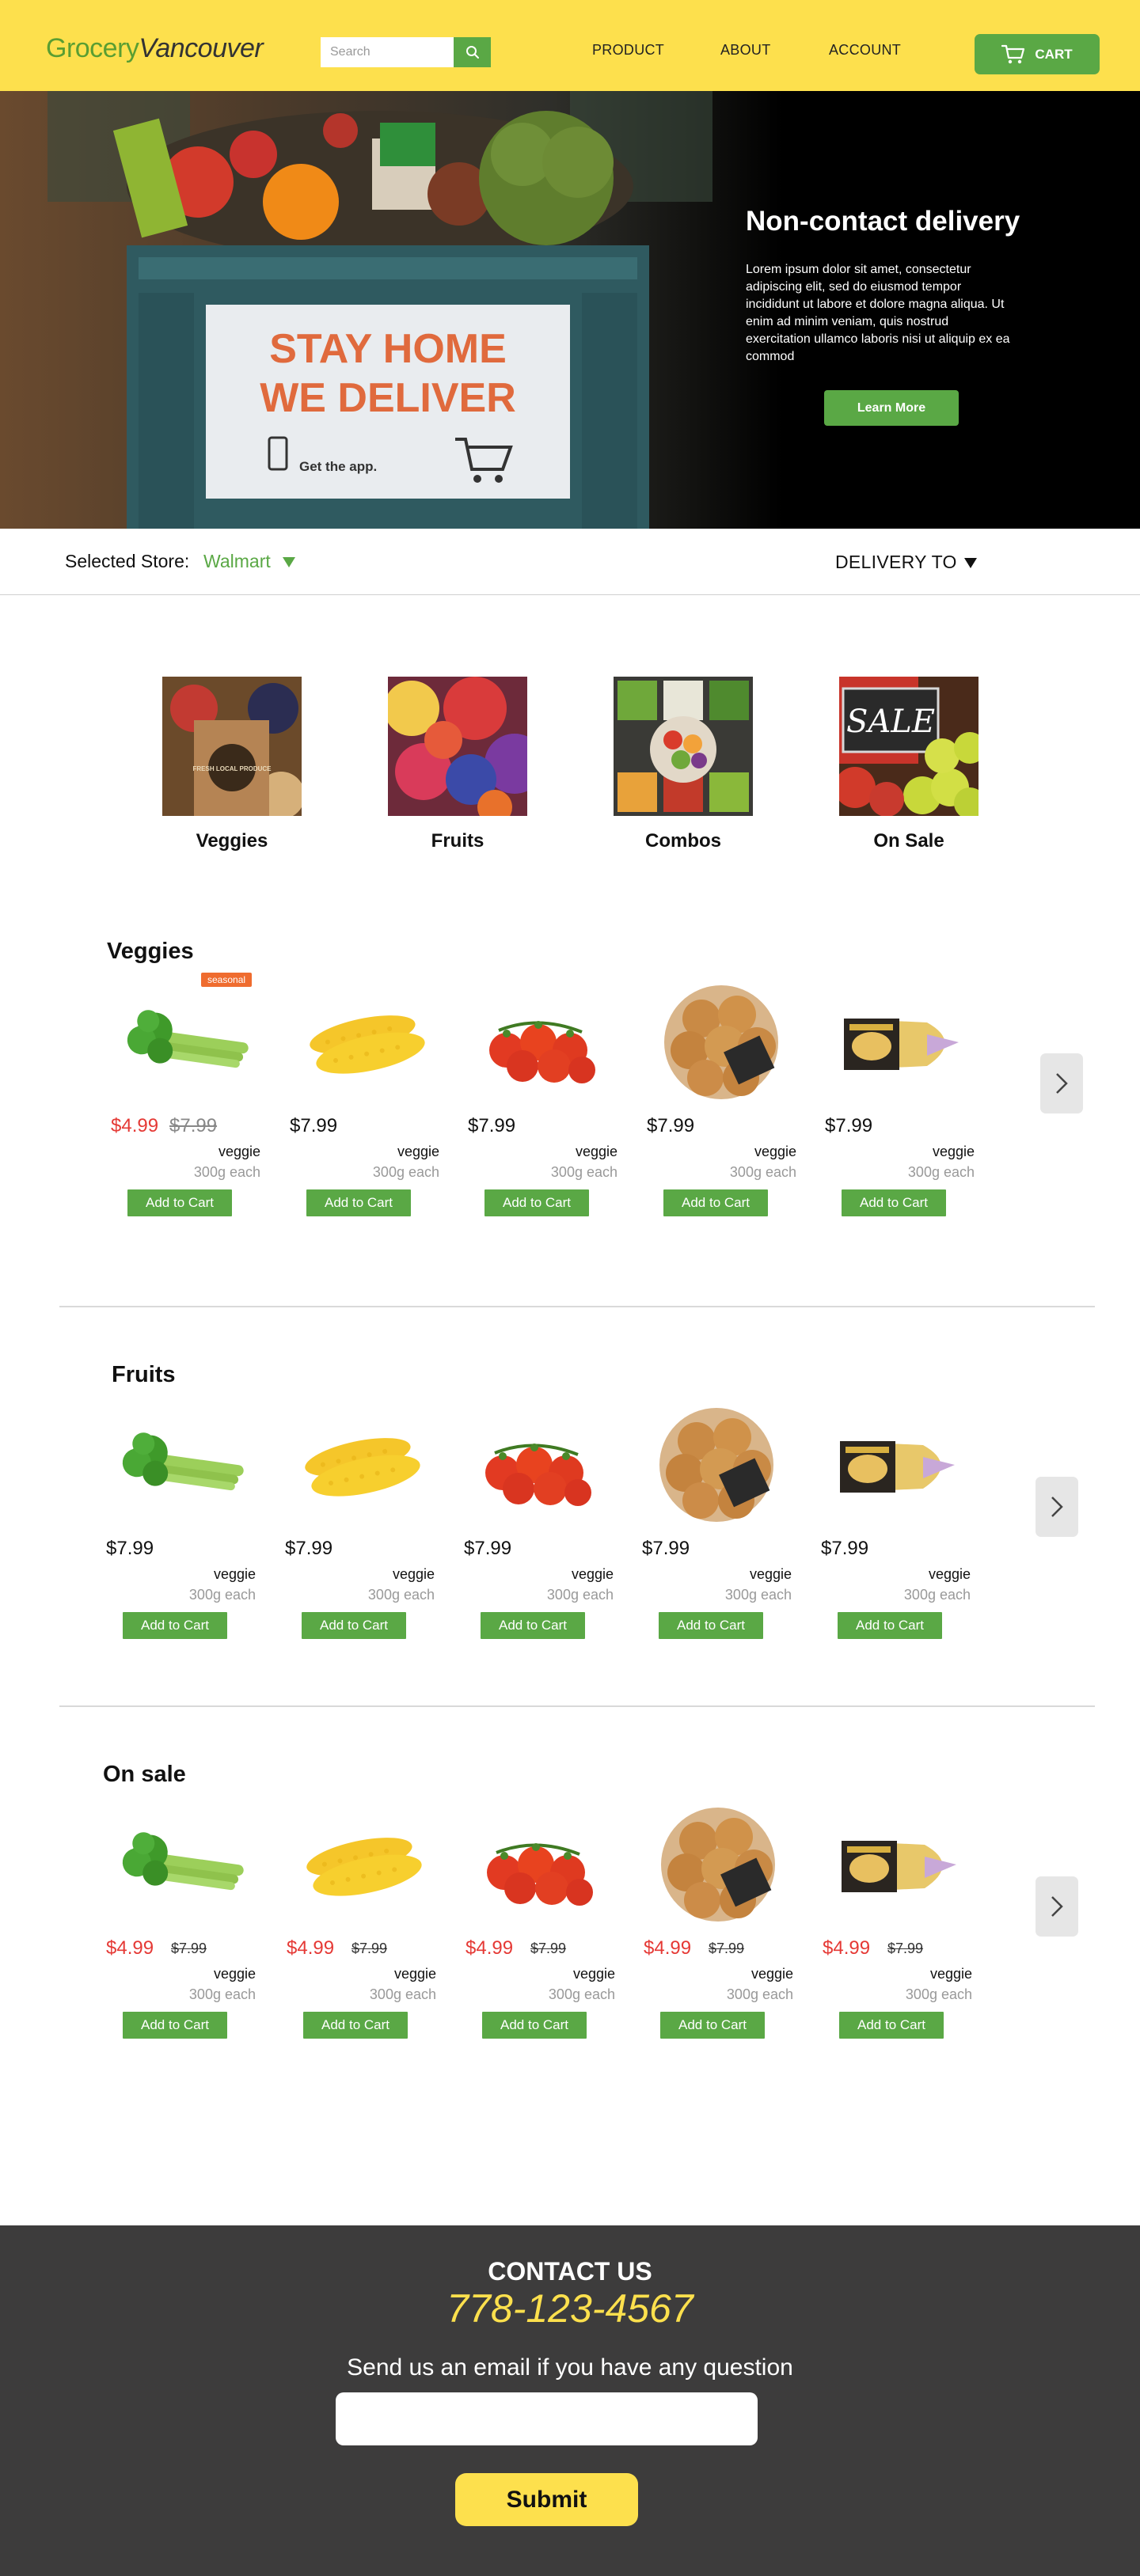  I want to click on search-input, so click(387, 52).